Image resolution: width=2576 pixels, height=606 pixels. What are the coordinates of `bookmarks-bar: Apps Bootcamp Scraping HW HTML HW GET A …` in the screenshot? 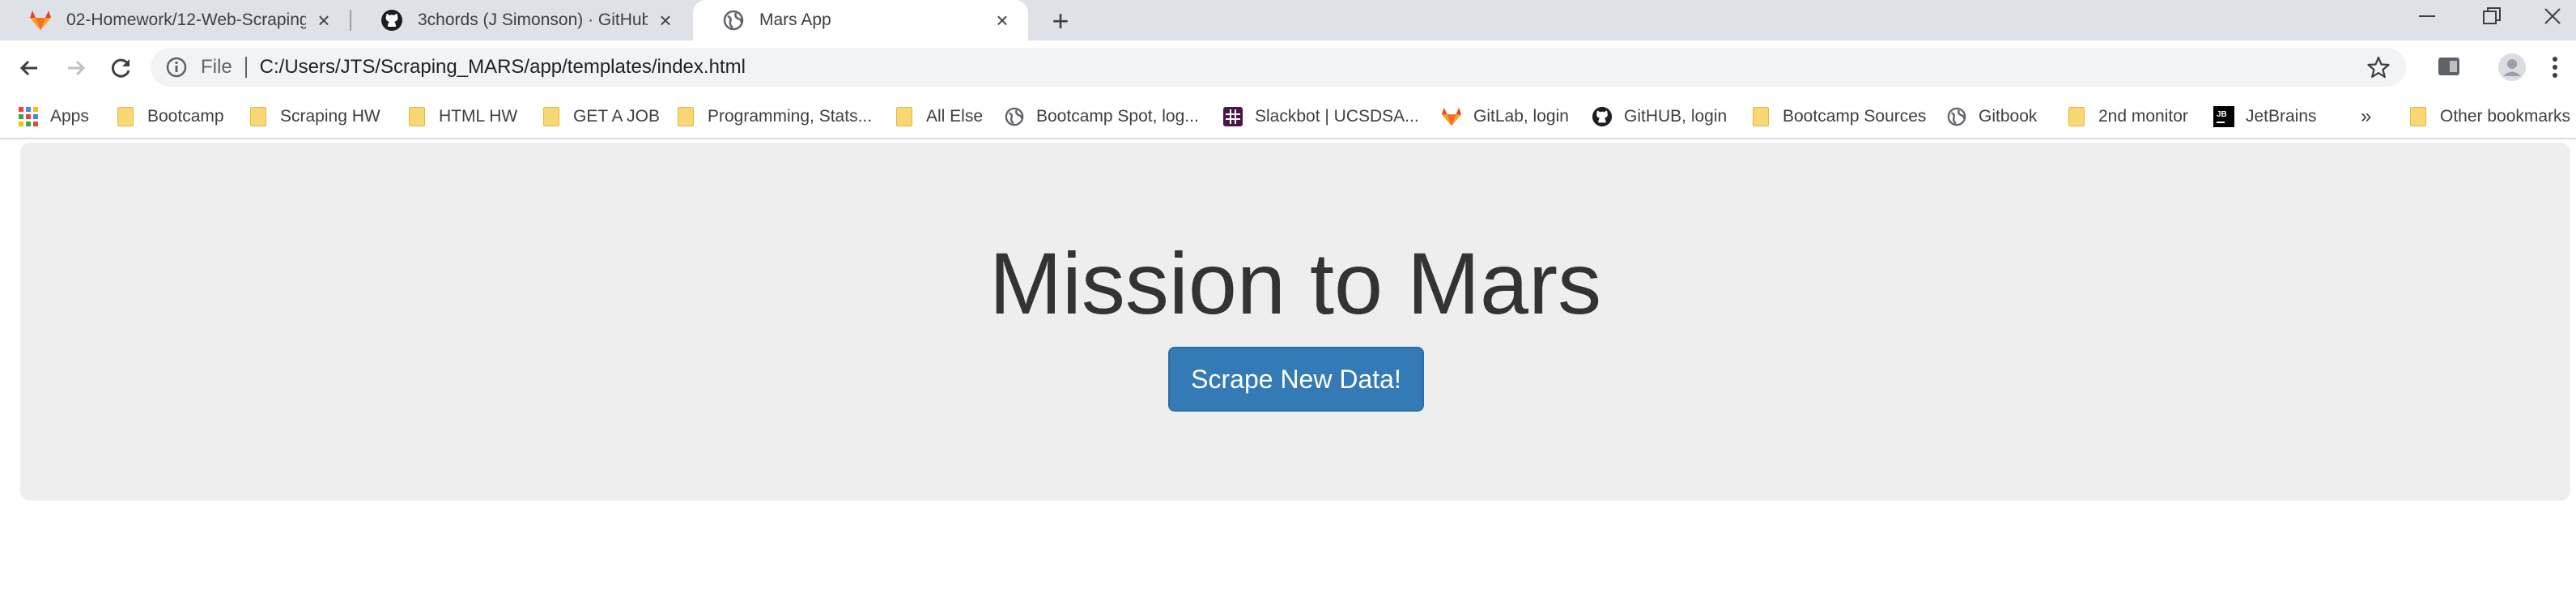 It's located at (1288, 117).